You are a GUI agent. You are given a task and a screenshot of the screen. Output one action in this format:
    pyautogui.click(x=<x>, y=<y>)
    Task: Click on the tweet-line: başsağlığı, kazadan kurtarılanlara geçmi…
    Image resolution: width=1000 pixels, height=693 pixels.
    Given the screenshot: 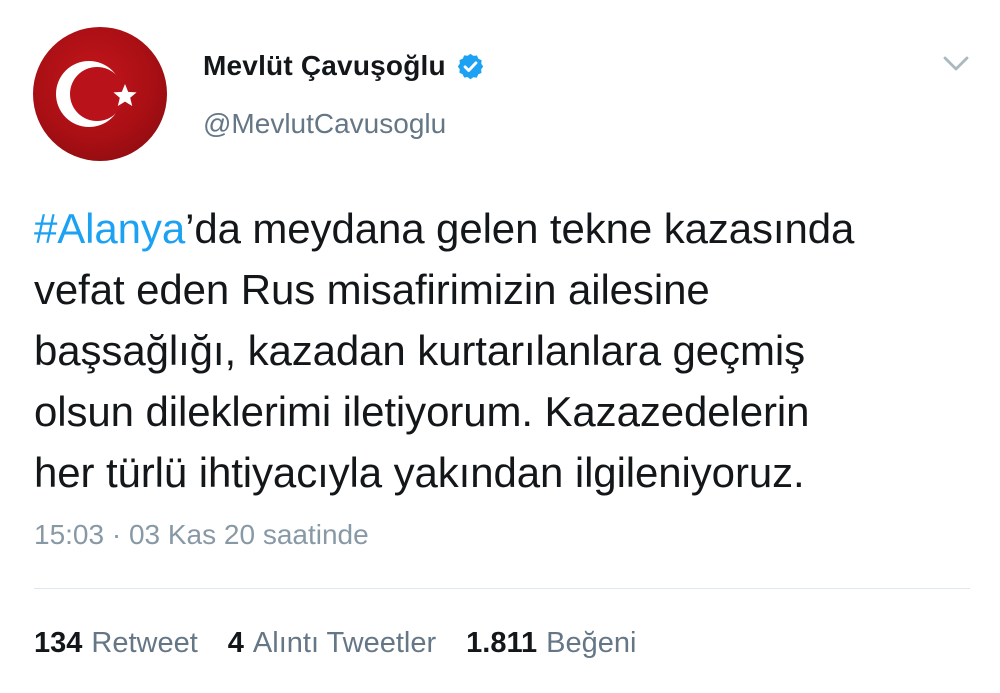 What is the action you would take?
    pyautogui.click(x=419, y=350)
    